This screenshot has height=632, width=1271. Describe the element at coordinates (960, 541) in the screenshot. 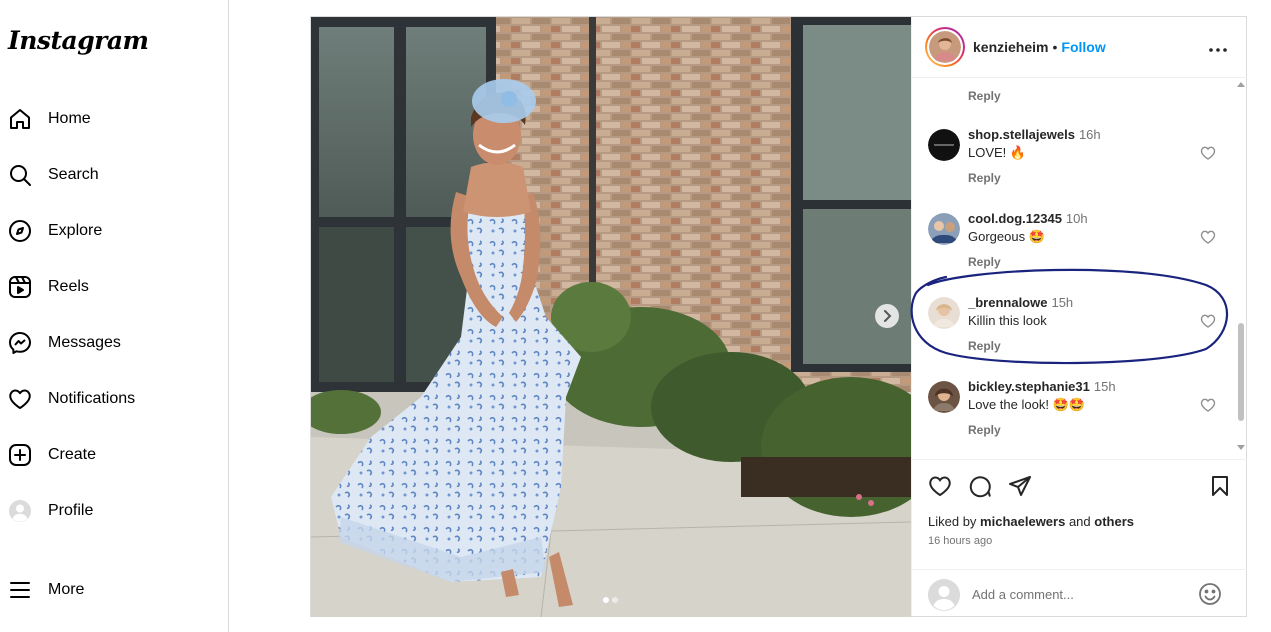

I see `post-timestamp: 16 hours ago` at that location.